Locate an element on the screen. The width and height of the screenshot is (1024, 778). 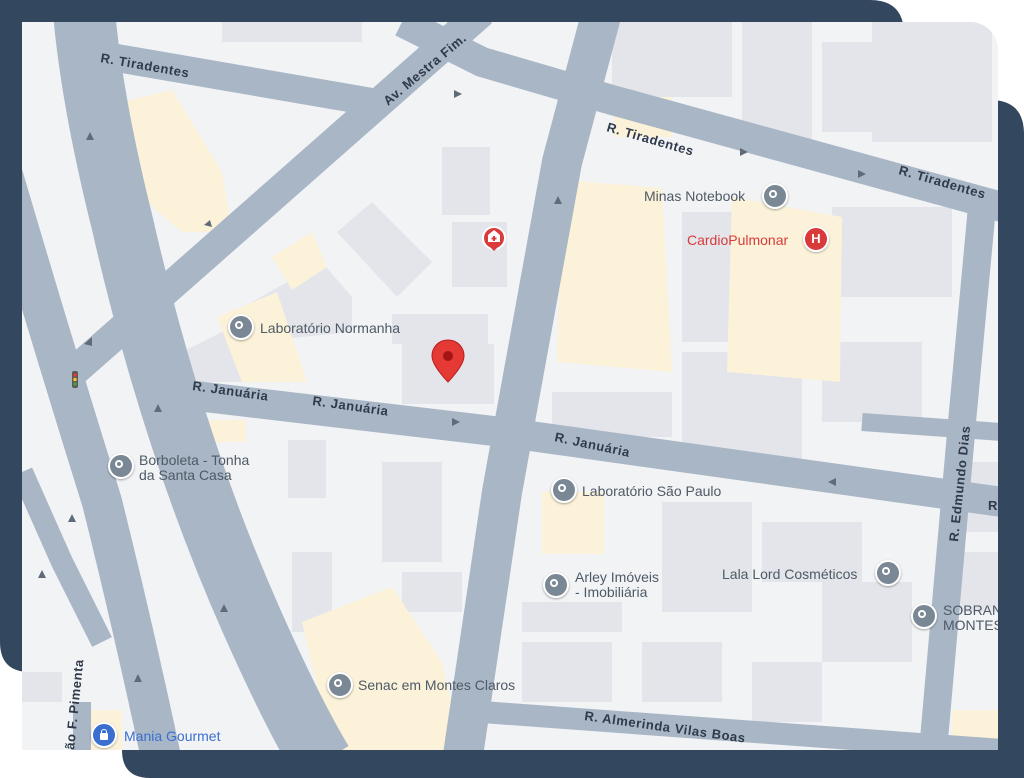
poi-label-lala-lord: Lala Lord Cosméticos is located at coordinates (789, 574).